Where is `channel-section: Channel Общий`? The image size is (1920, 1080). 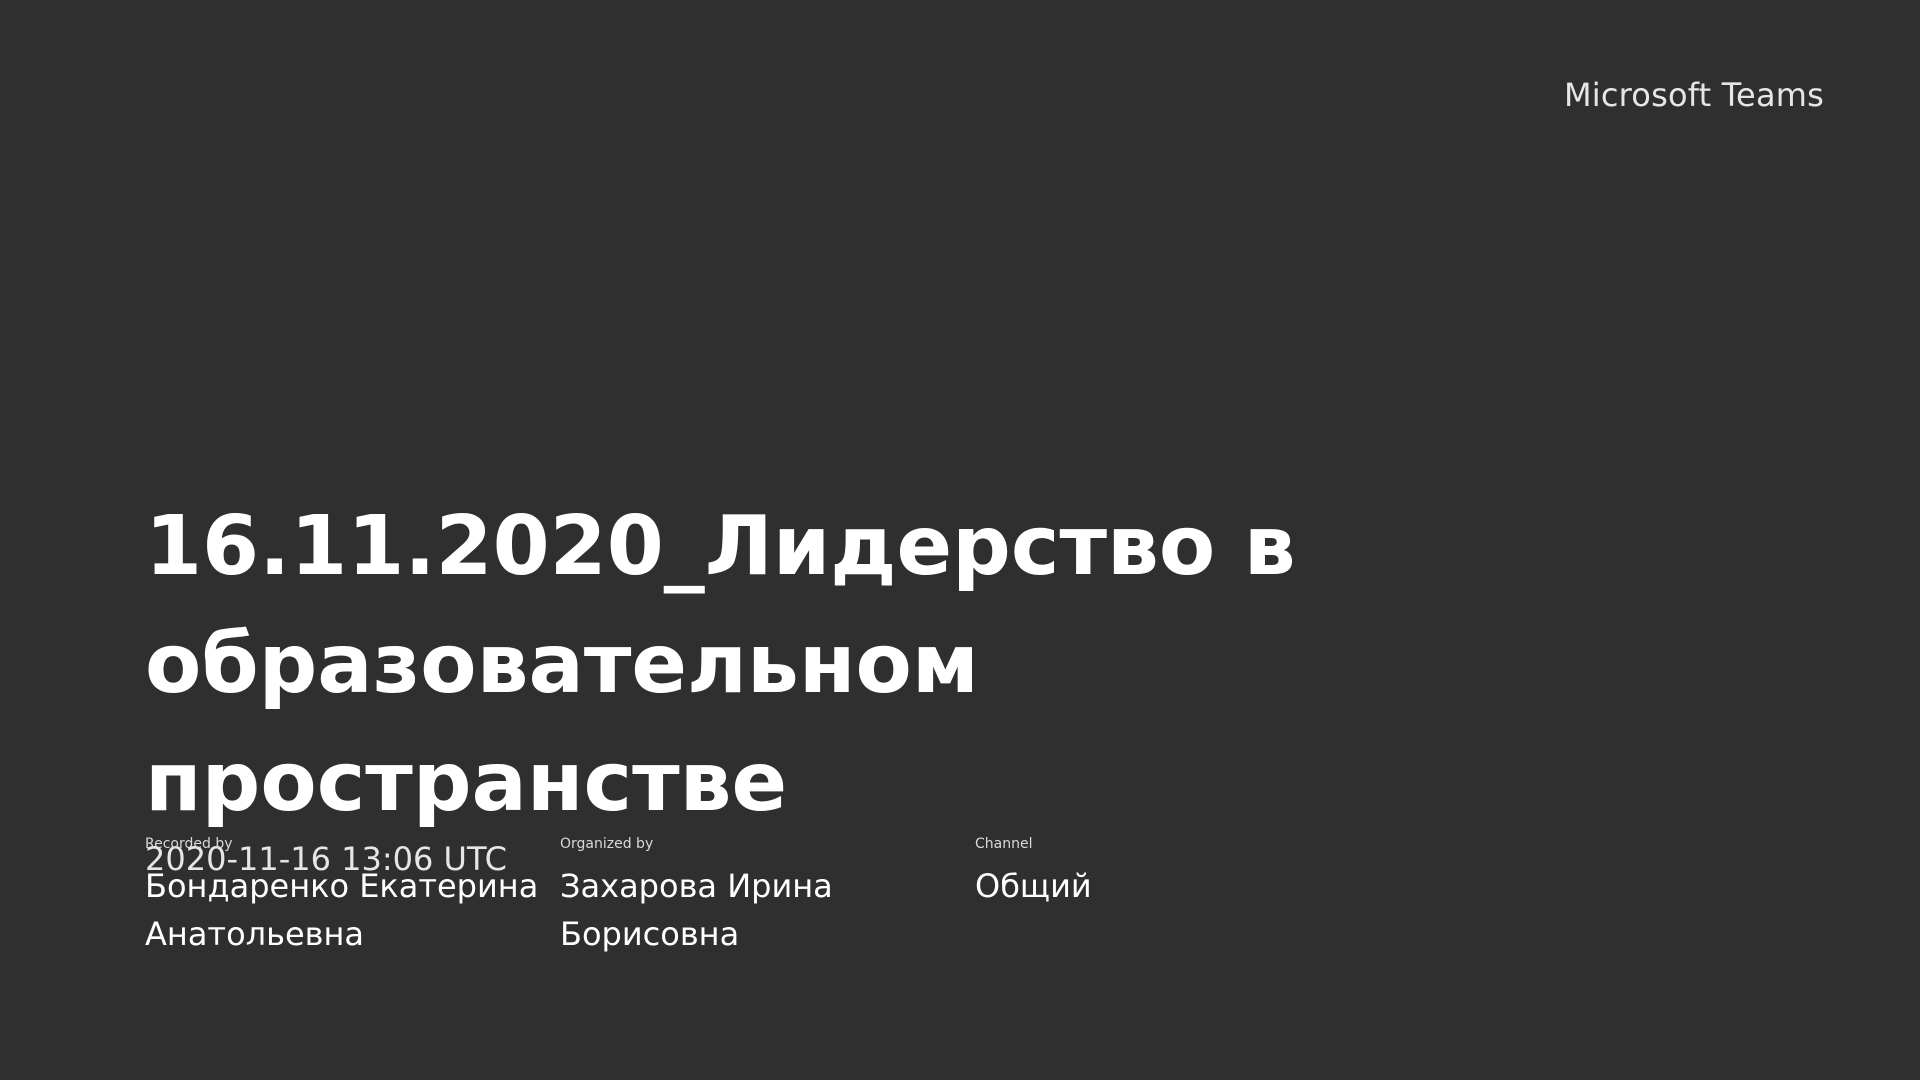 channel-section: Channel Общий is located at coordinates (1182, 897).